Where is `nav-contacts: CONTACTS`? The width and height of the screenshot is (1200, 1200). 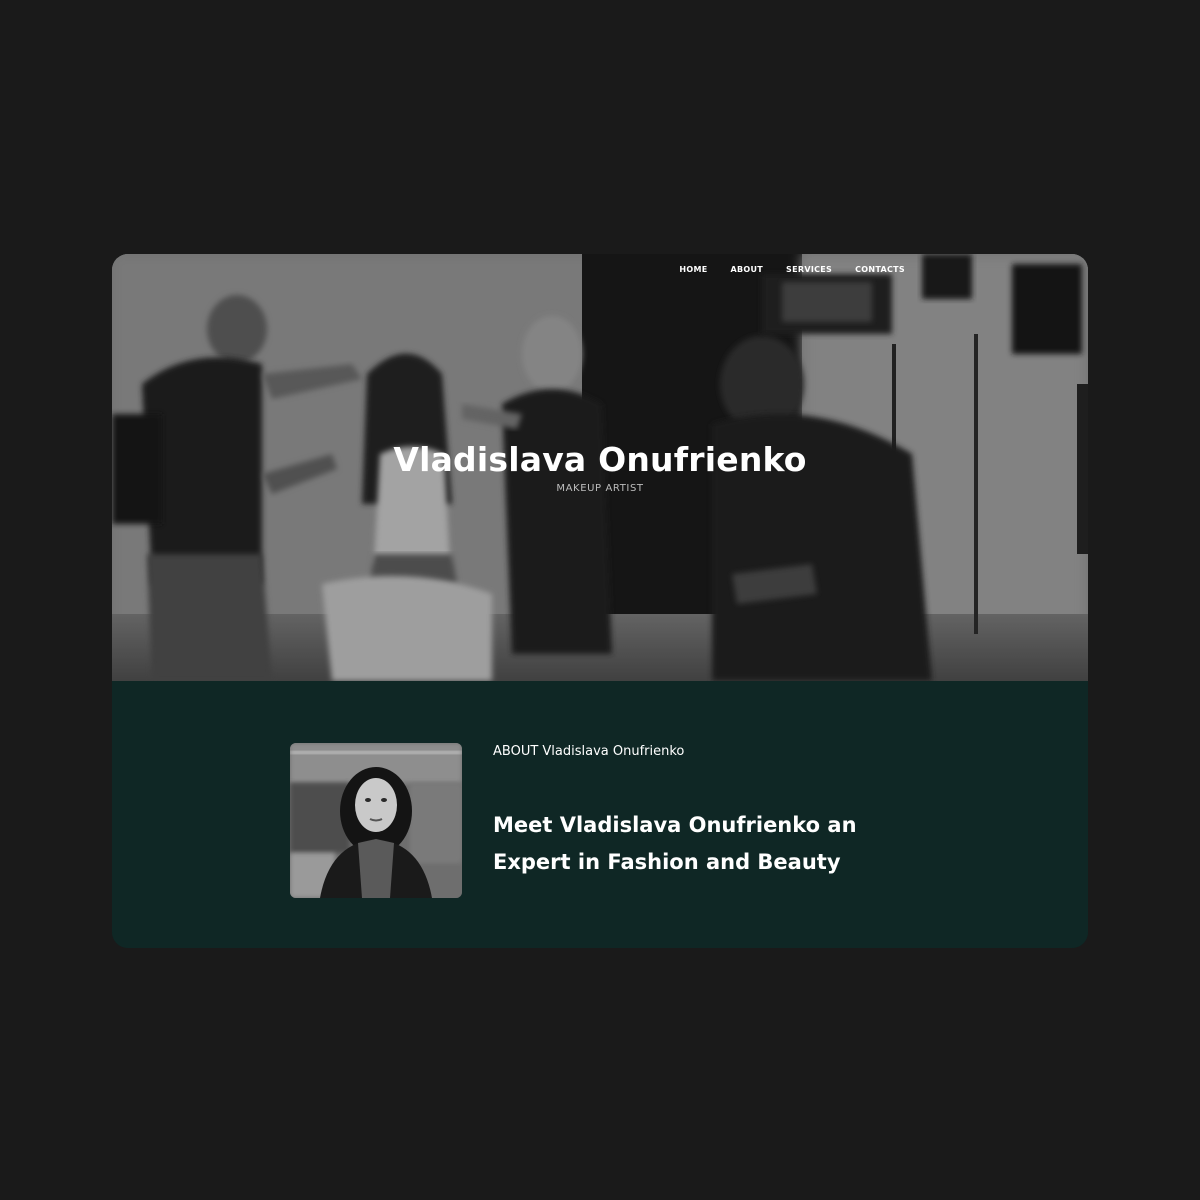
nav-contacts: CONTACTS is located at coordinates (880, 270).